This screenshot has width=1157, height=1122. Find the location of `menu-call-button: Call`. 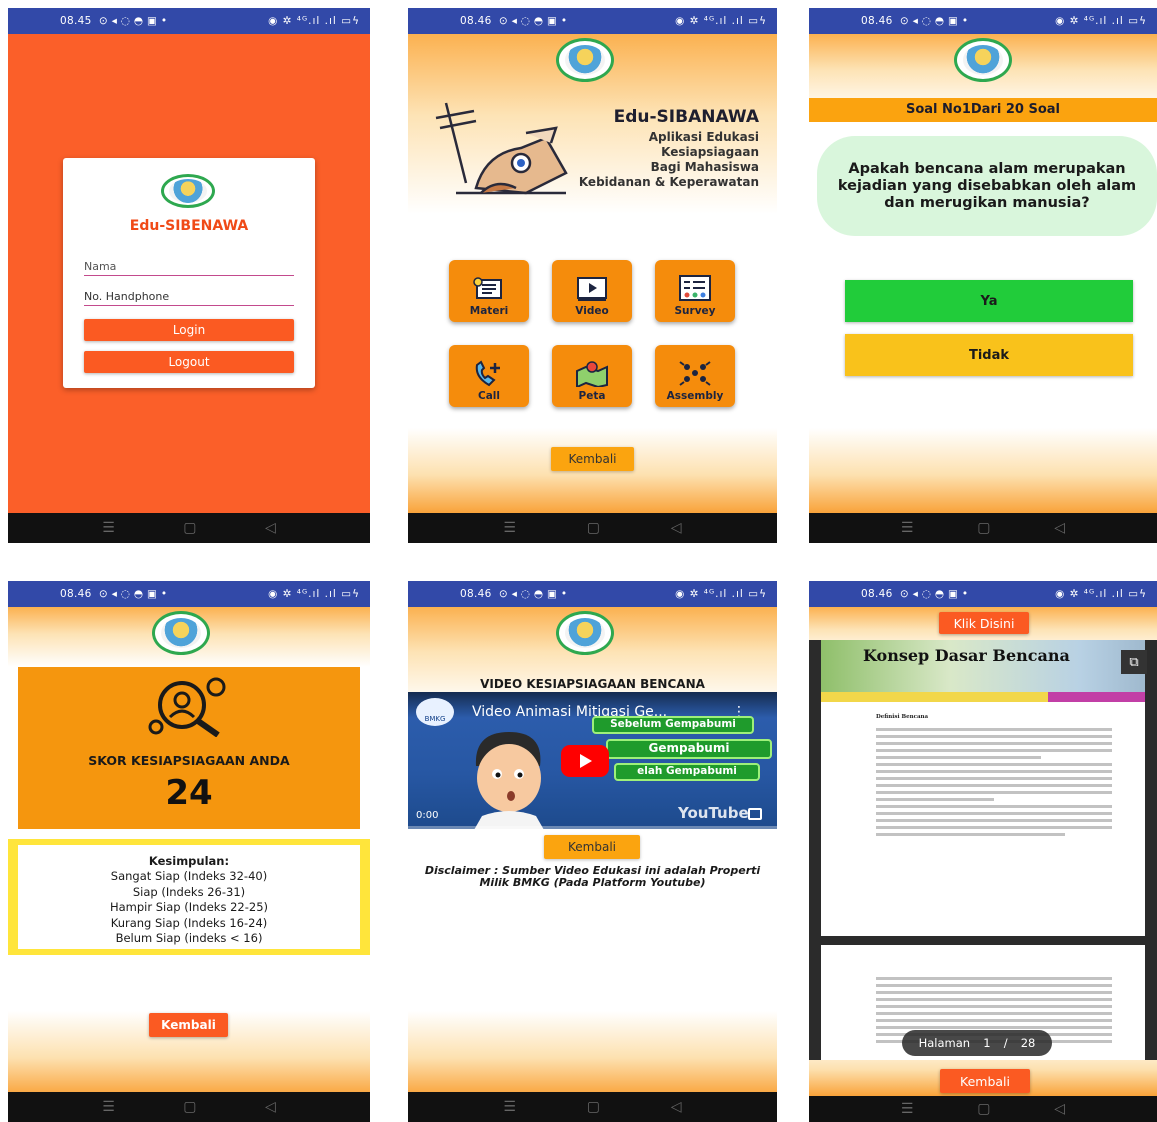

menu-call-button: Call is located at coordinates (489, 376).